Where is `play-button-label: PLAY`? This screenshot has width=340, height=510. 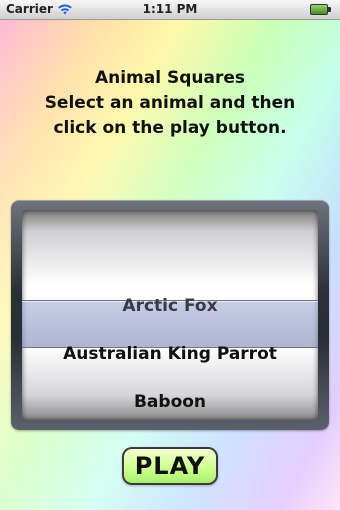
play-button-label: PLAY is located at coordinates (170, 466).